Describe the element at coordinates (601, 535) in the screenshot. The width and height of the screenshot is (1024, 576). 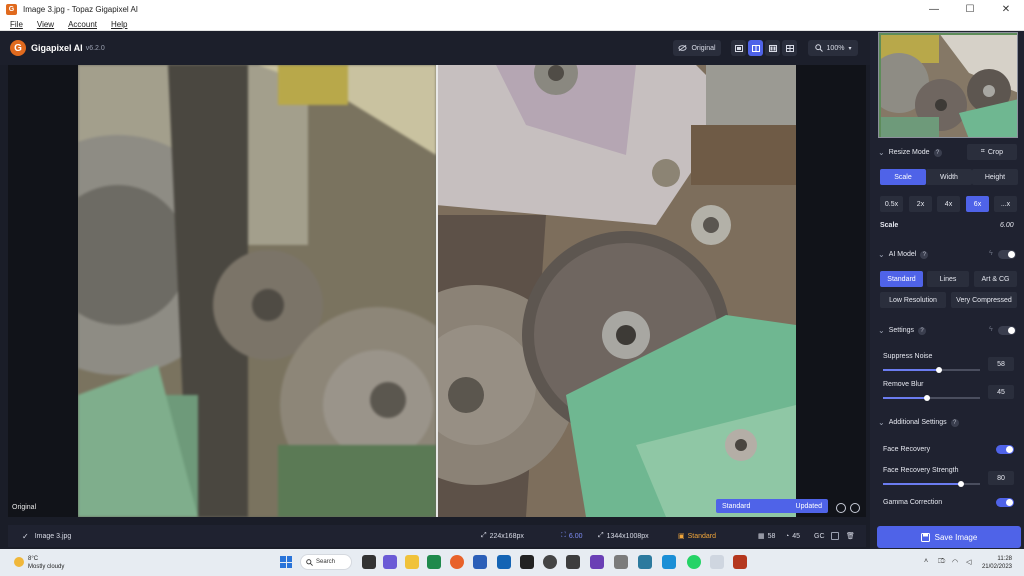
I see `resize-output-icon: ⤢` at that location.